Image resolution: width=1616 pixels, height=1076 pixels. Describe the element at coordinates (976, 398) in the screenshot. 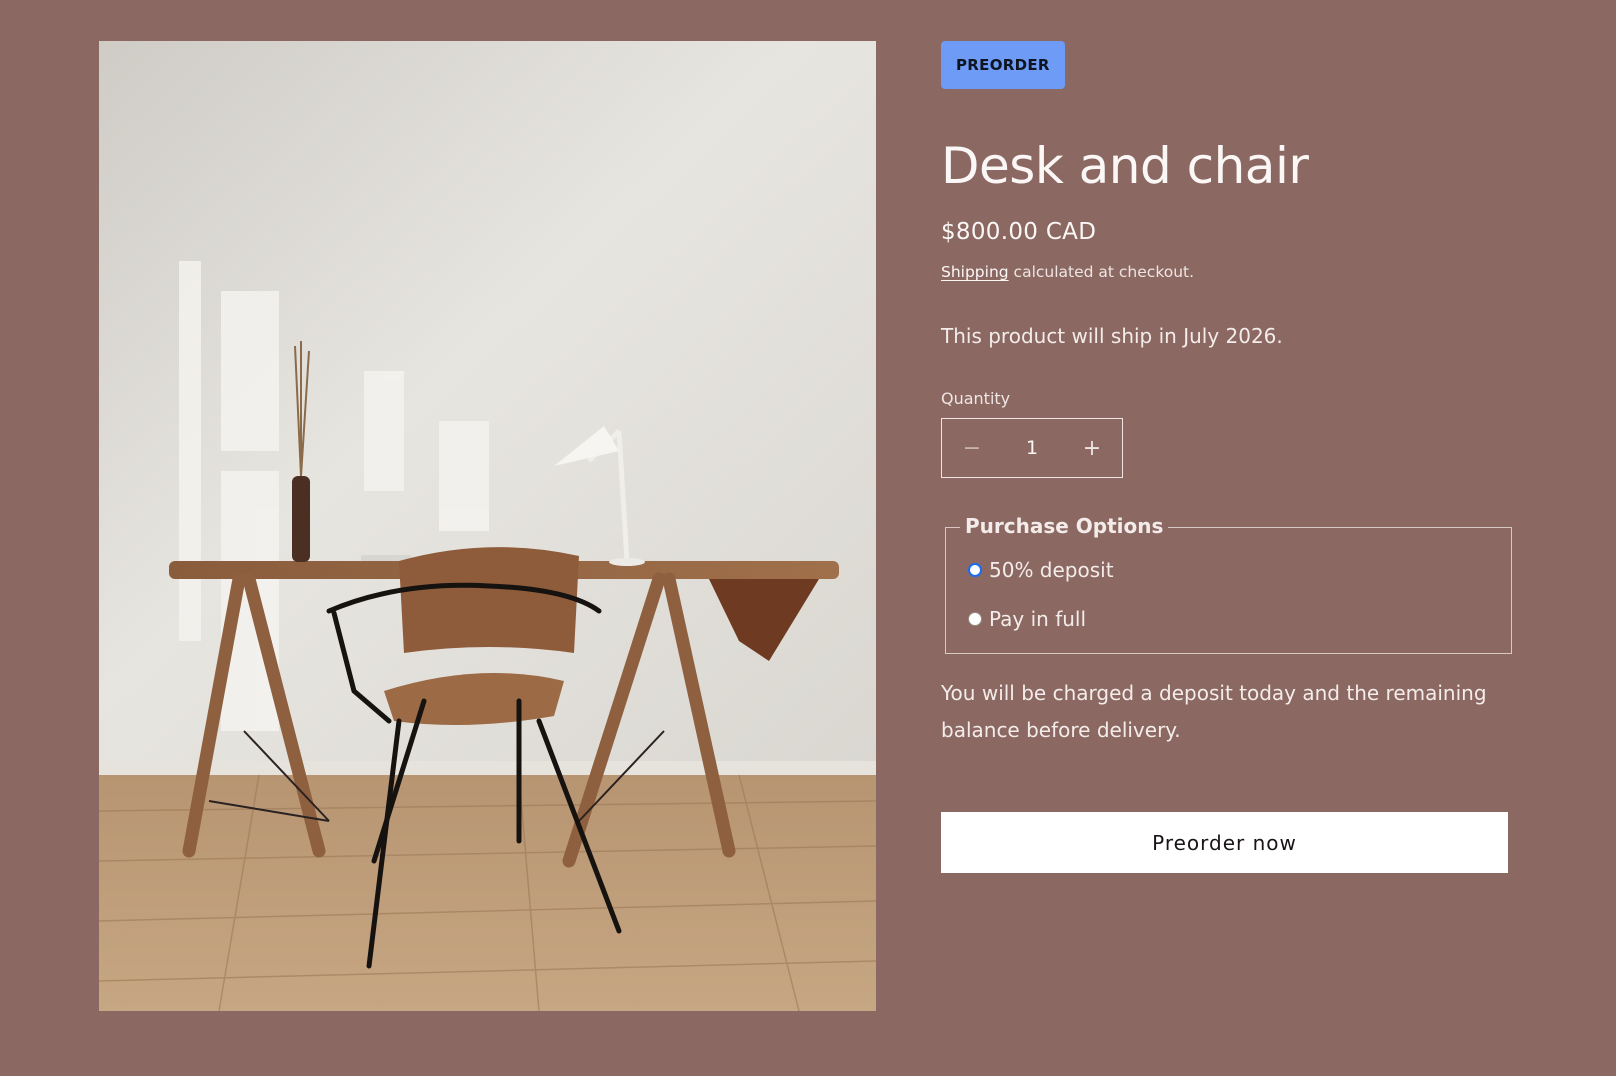

I see `quantity-label: Quantity` at that location.